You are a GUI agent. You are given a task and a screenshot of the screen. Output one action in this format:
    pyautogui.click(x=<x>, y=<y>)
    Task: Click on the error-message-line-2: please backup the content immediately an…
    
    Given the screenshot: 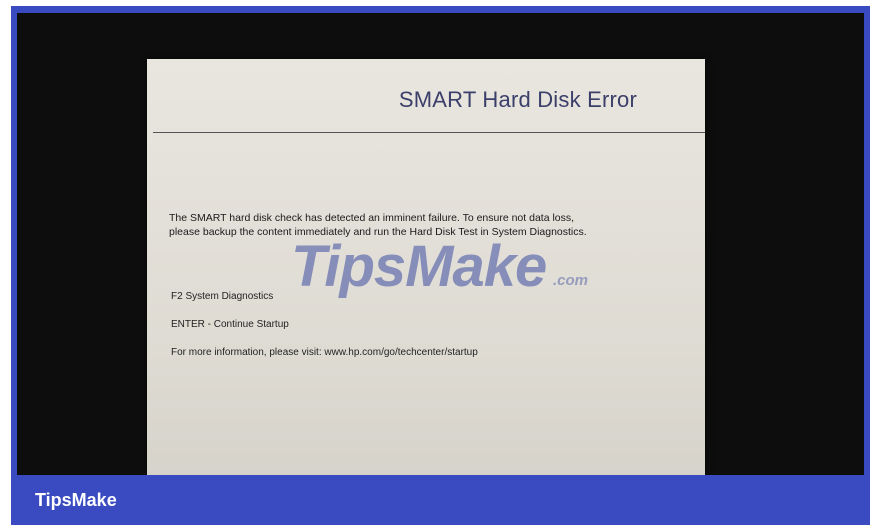 What is the action you would take?
    pyautogui.click(x=378, y=232)
    